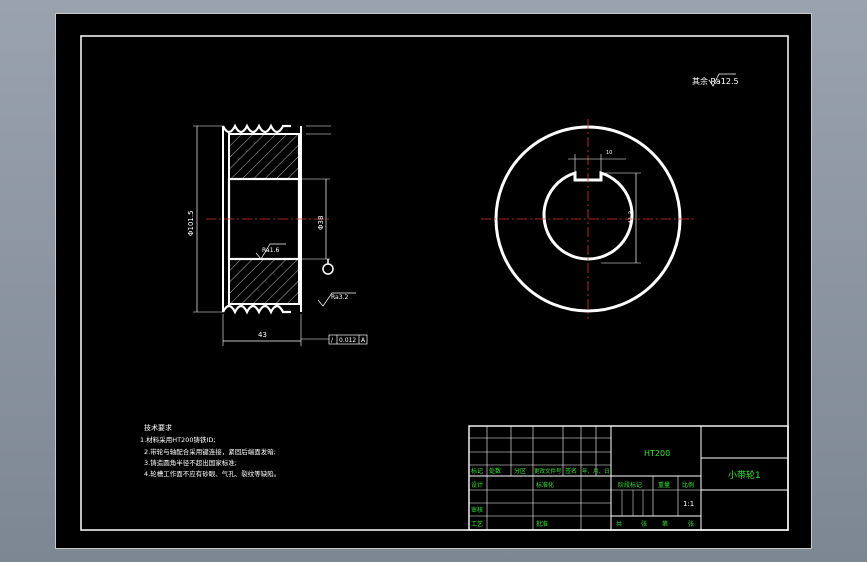 The width and height of the screenshot is (867, 562). I want to click on svg-text: 更改文件号, so click(548, 471).